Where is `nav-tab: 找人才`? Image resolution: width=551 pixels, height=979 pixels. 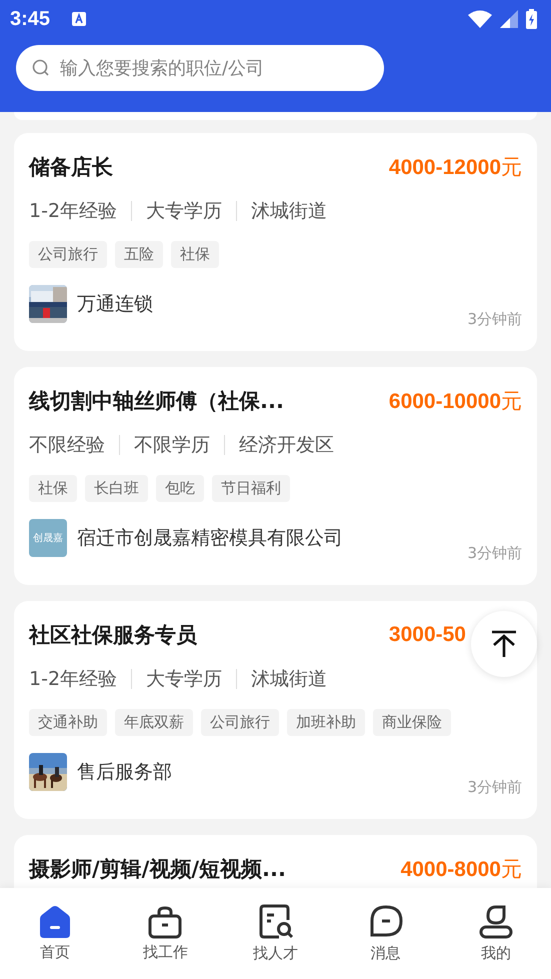 nav-tab: 找人才 is located at coordinates (275, 933).